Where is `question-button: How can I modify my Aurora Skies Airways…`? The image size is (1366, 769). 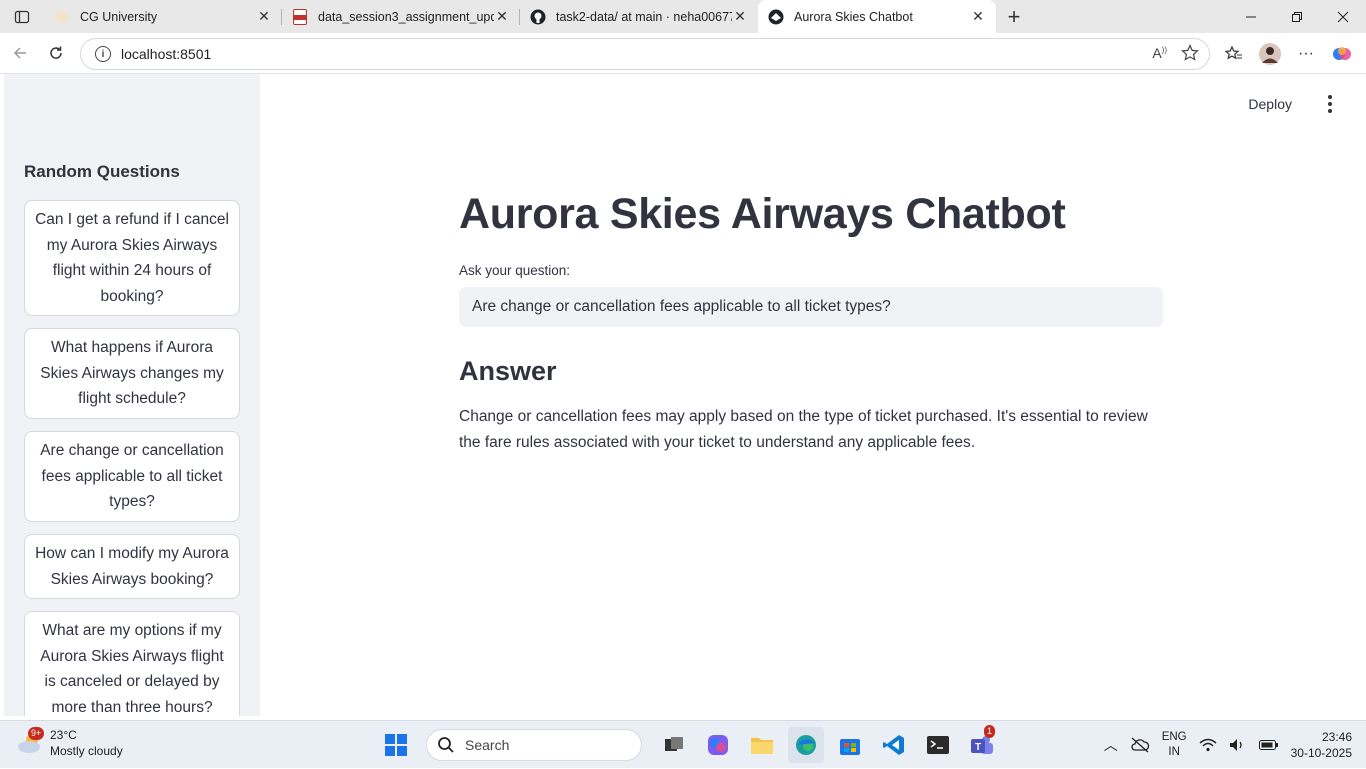 question-button: How can I modify my Aurora Skies Airways… is located at coordinates (132, 566).